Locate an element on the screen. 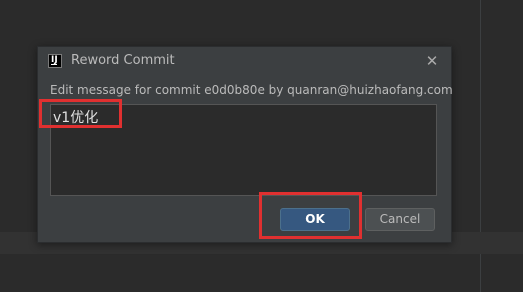 This screenshot has height=292, width=523. dialog-titlebar: IJ Reword Commit ✕ is located at coordinates (244, 61).